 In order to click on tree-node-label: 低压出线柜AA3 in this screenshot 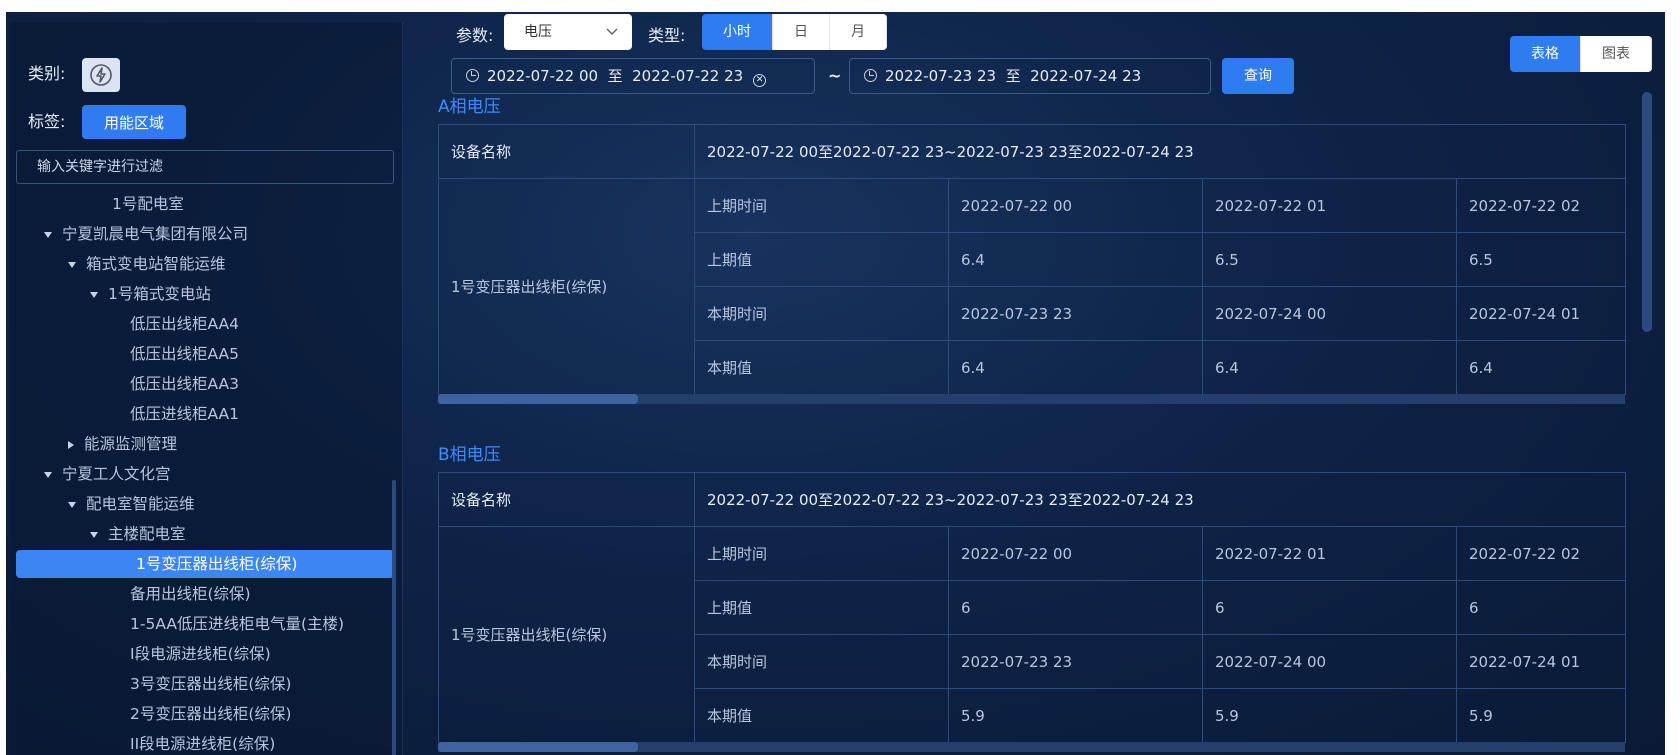, I will do `click(184, 384)`.